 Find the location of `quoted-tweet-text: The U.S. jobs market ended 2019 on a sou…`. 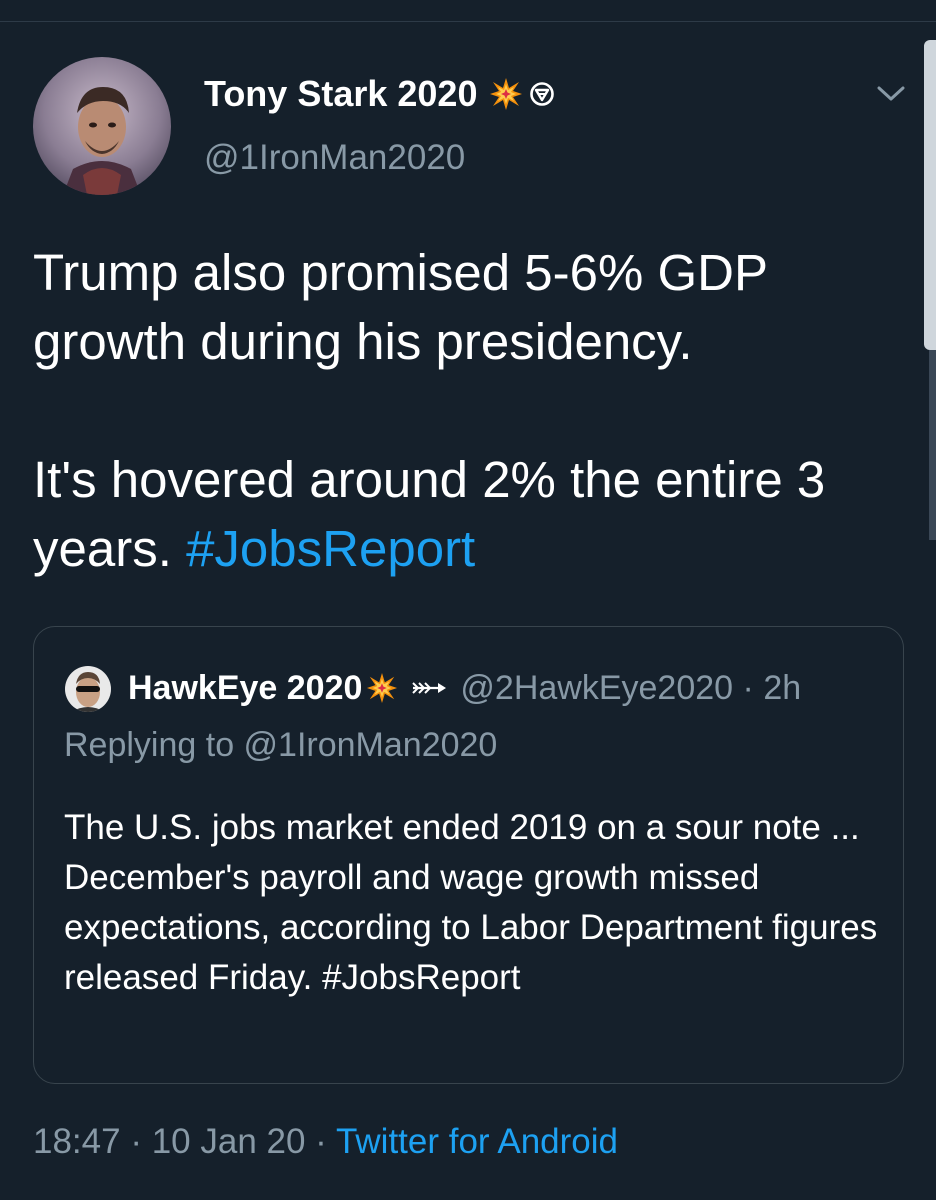

quoted-tweet-text: The U.S. jobs market ended 2019 on a sou… is located at coordinates (474, 903).